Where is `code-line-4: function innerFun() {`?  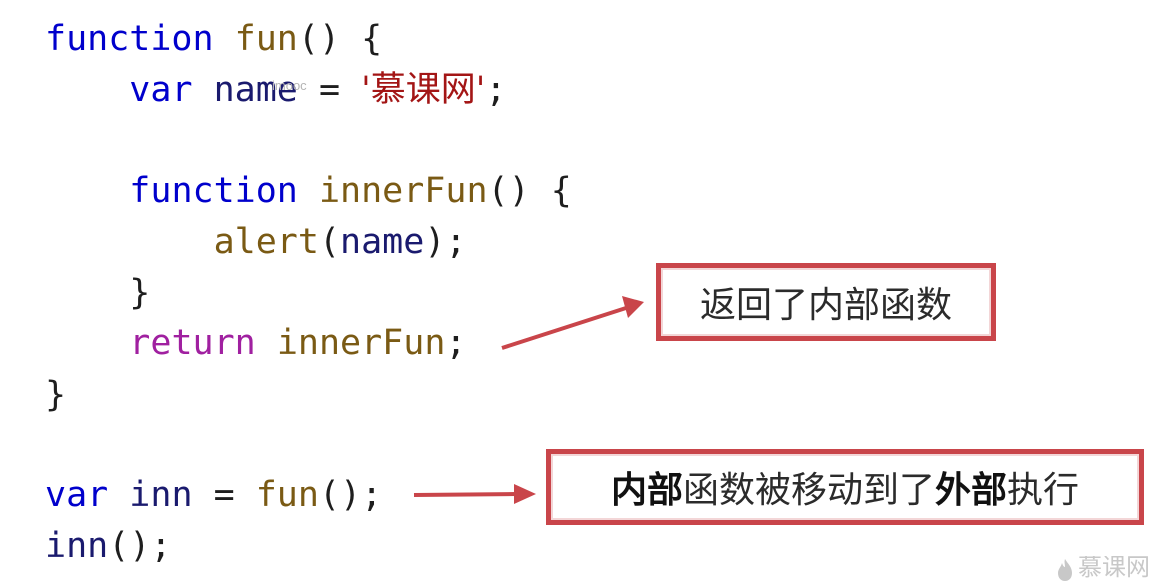
code-line-4: function innerFun() { is located at coordinates (308, 191).